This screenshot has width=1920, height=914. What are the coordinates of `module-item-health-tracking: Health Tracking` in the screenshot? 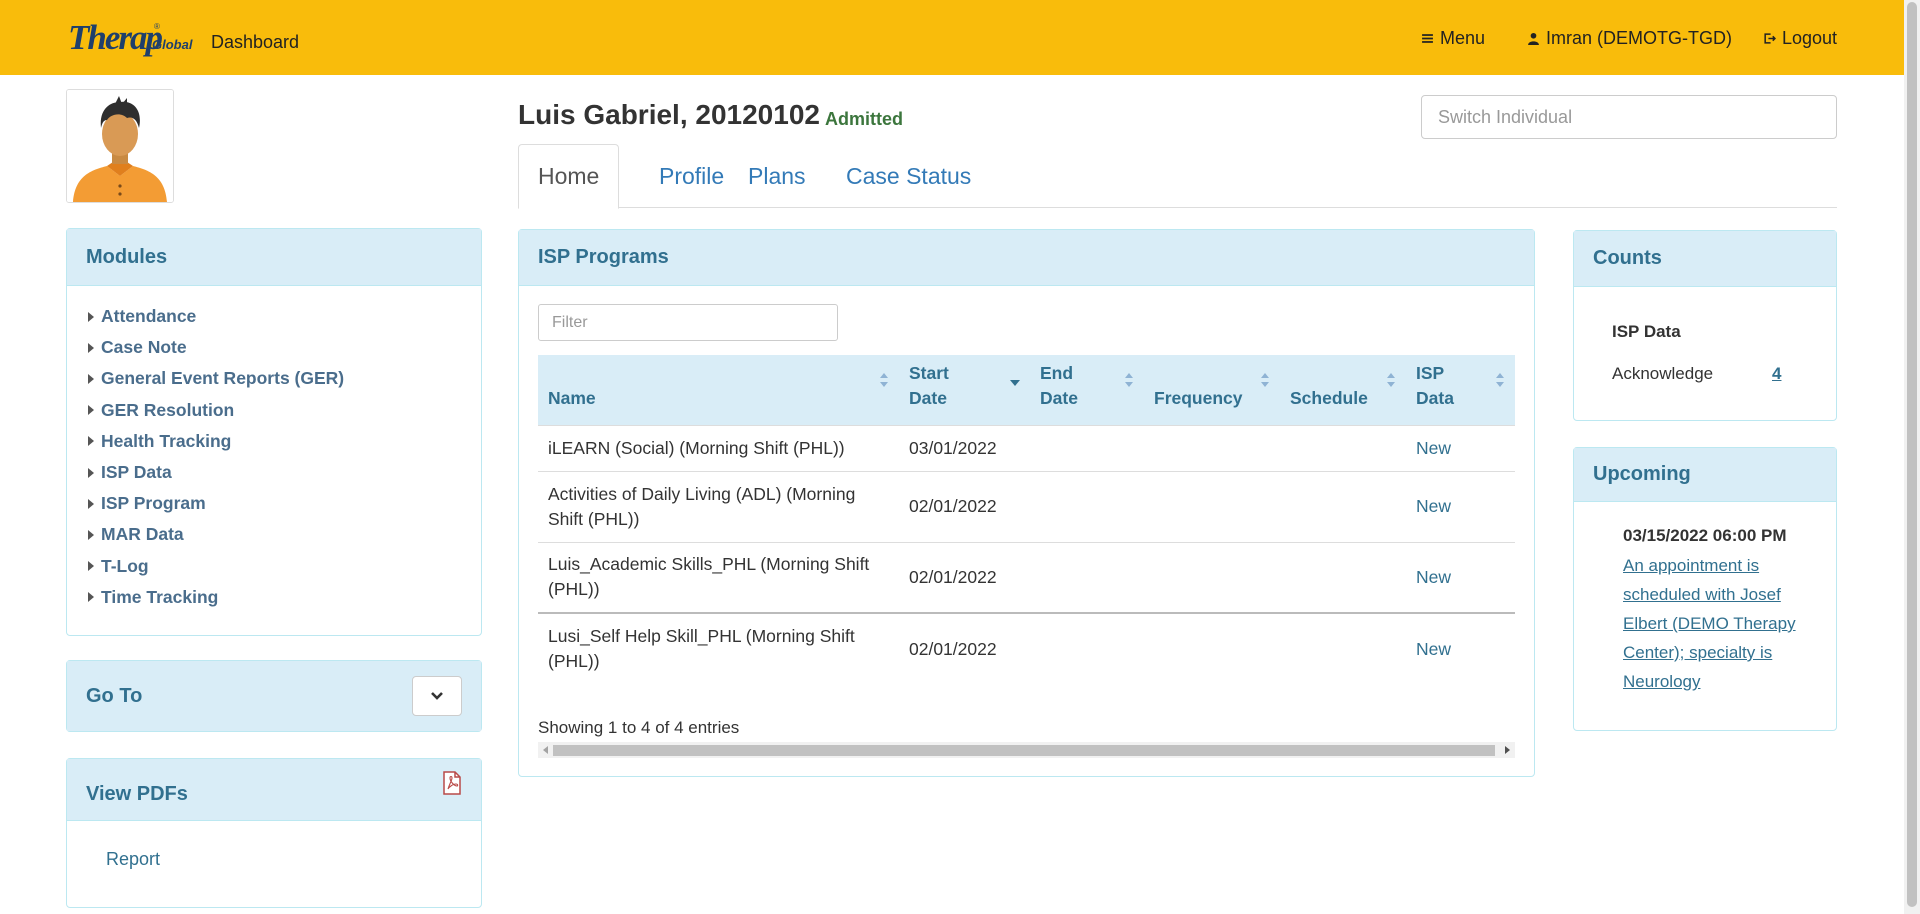 It's located at (284, 441).